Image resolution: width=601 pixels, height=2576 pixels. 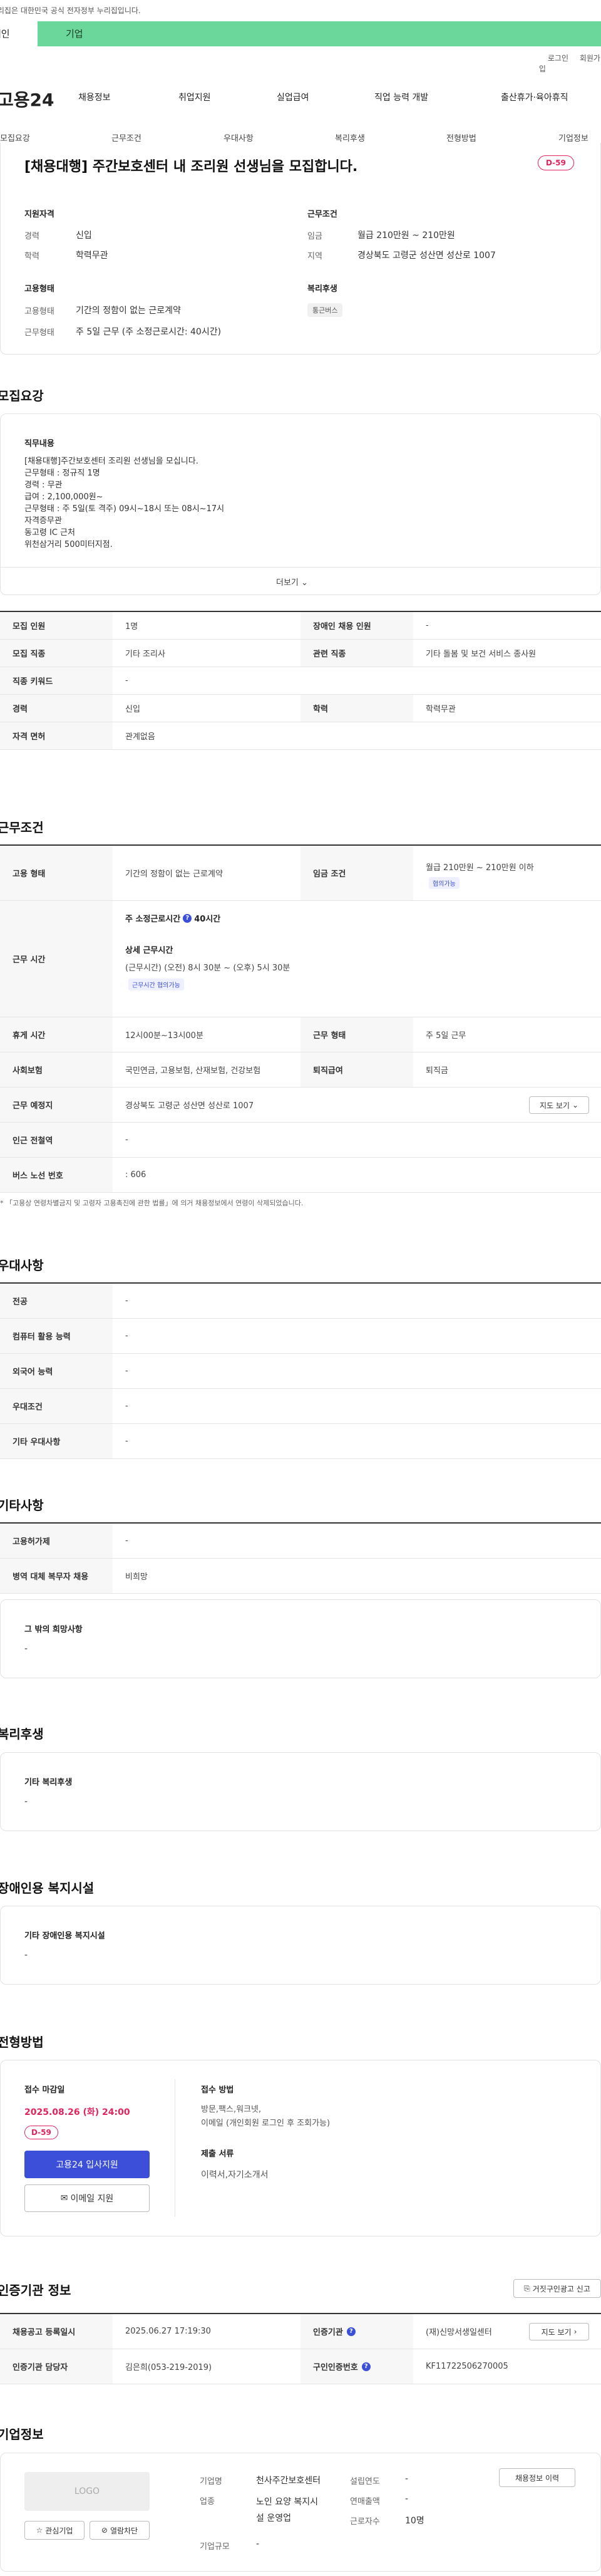 What do you see at coordinates (207, 968) in the screenshot?
I see `detail-value: (근무시간) (오전) 8시 30분 ~ (오후) 5시 30분` at bounding box center [207, 968].